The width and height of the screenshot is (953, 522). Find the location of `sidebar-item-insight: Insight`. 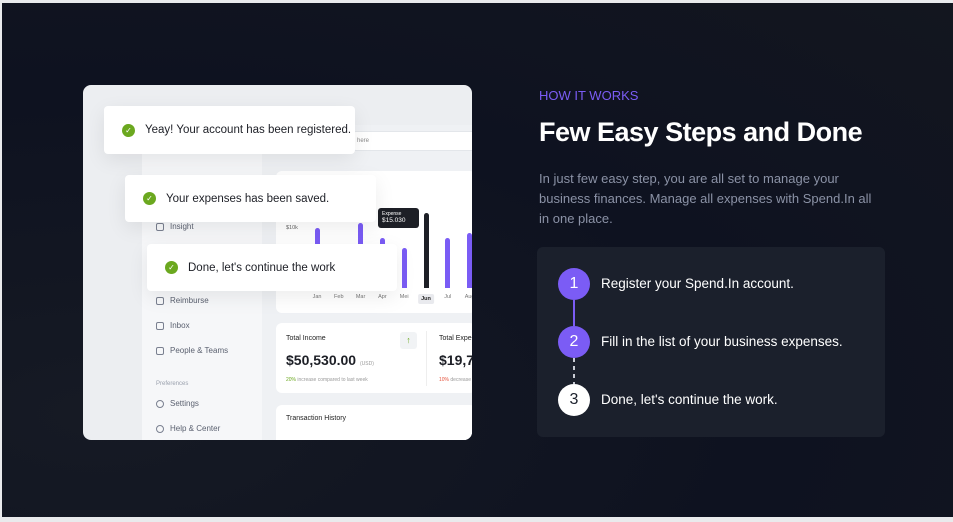

sidebar-item-insight: Insight is located at coordinates (175, 226).